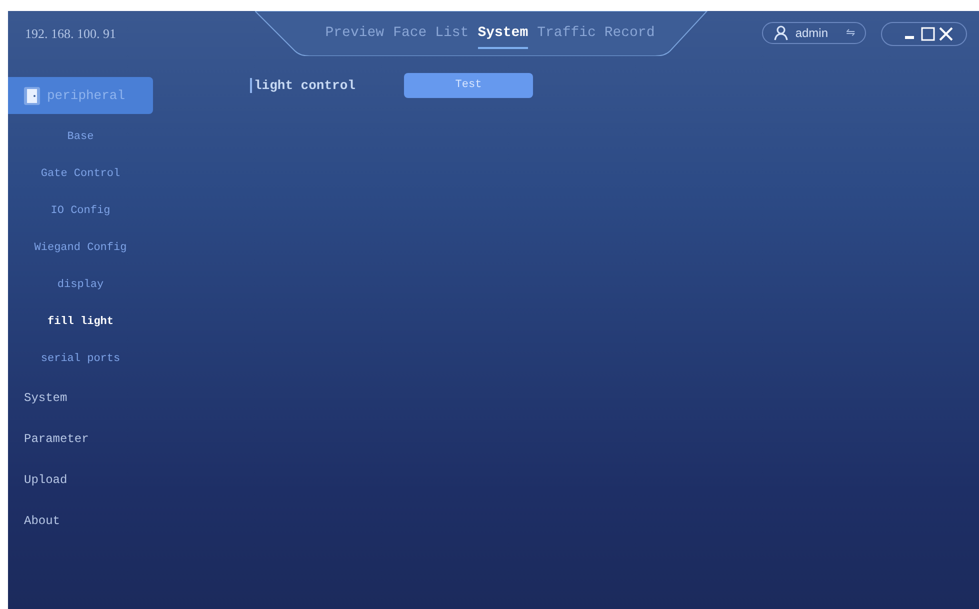  I want to click on nav-tab: System, so click(503, 36).